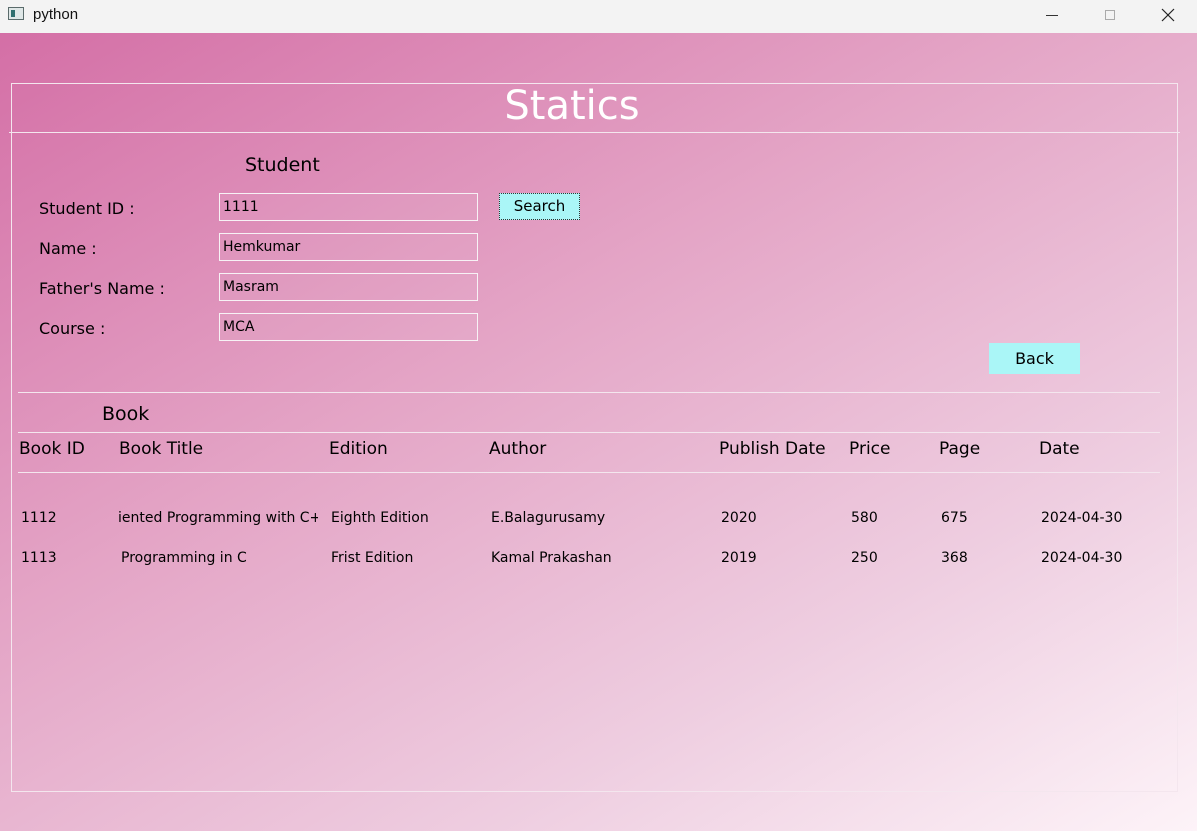  Describe the element at coordinates (39, 558) in the screenshot. I see `cell-book-id: 1113` at that location.